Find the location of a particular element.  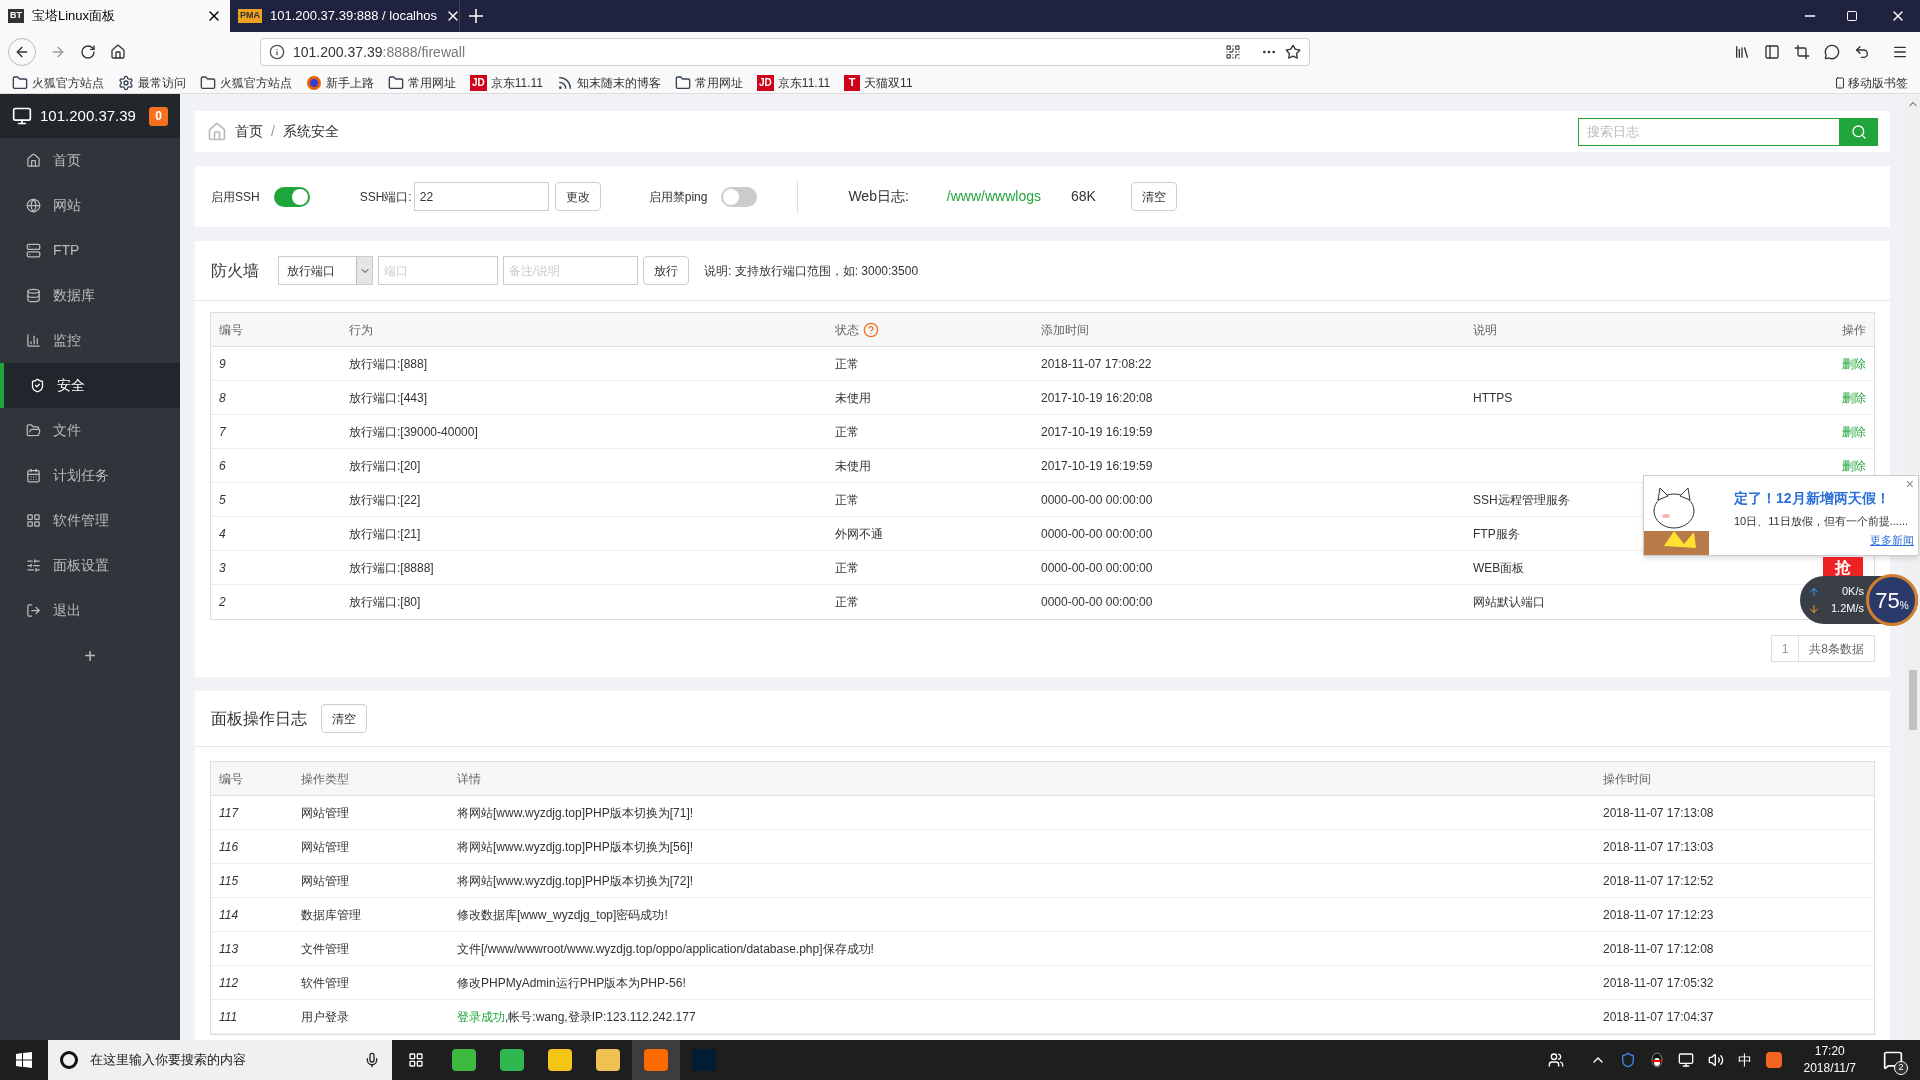

table-cell-text: 2018-11-07 17:04:37 is located at coordinates (1659, 1017).